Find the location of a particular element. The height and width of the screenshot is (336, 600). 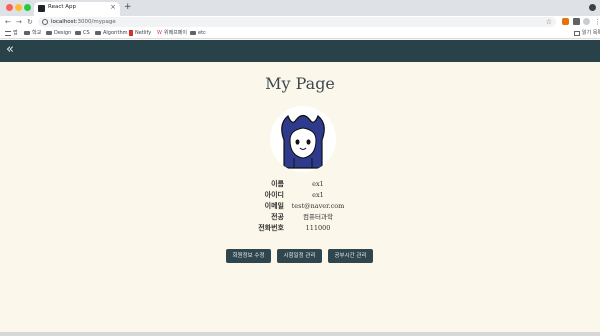

bookmark-design: Design is located at coordinates (58, 33).